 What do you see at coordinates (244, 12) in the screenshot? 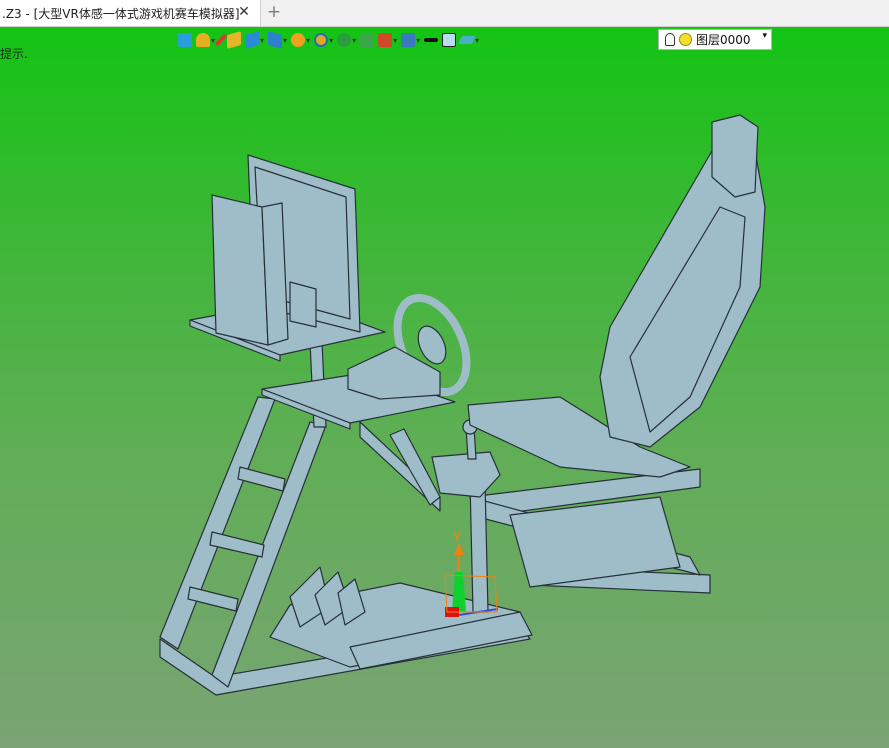
I see `close-icon: ✕` at bounding box center [244, 12].